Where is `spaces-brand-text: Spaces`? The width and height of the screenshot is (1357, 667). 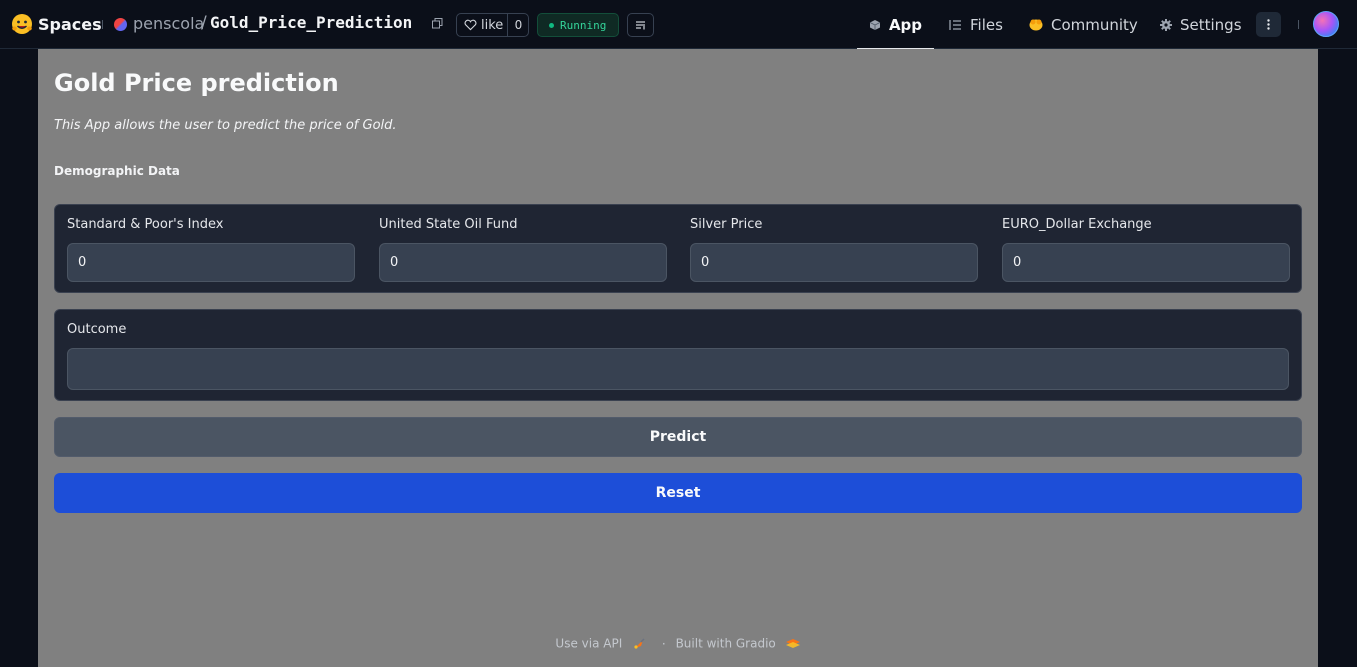
spaces-brand-text: Spaces is located at coordinates (70, 24).